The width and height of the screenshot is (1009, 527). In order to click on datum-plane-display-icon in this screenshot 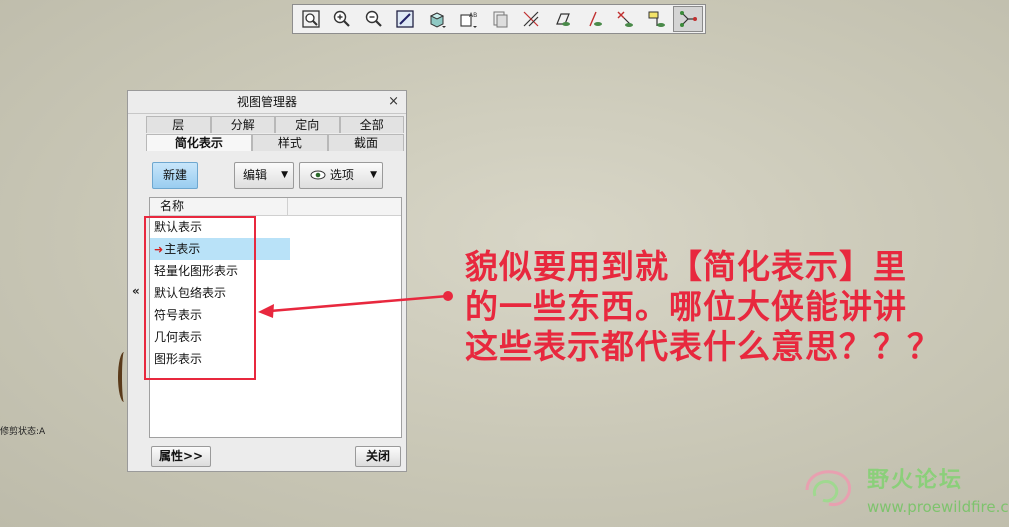, I will do `click(563, 19)`.